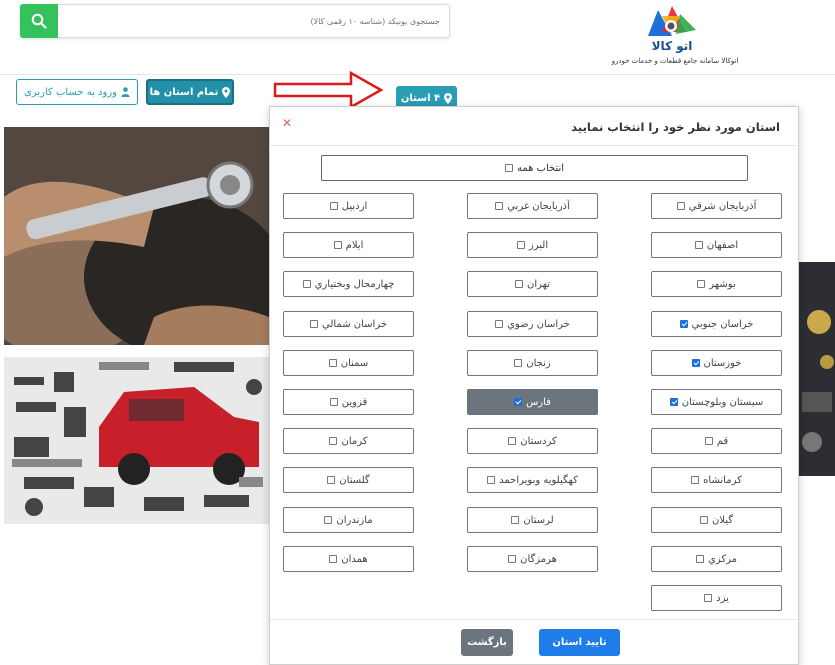  I want to click on province-option: سمنان, so click(348, 363).